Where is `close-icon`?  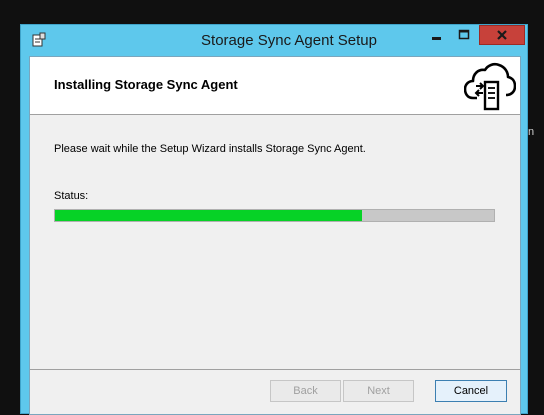 close-icon is located at coordinates (502, 35).